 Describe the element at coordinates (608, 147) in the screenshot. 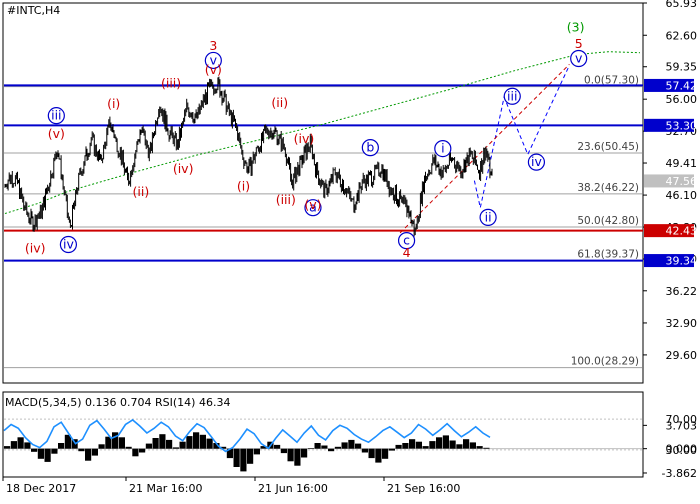

I see `fib-label: 23.6(50.45)` at that location.